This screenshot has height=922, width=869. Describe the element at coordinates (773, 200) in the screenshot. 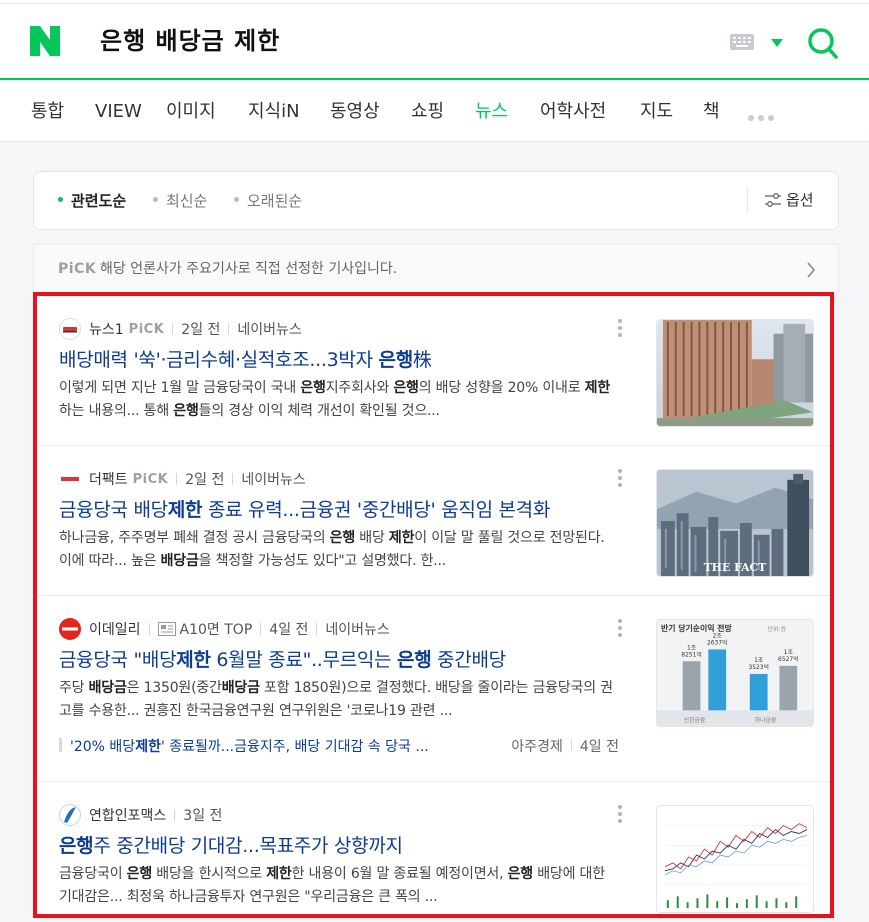

I see `options-sliders-icon` at that location.